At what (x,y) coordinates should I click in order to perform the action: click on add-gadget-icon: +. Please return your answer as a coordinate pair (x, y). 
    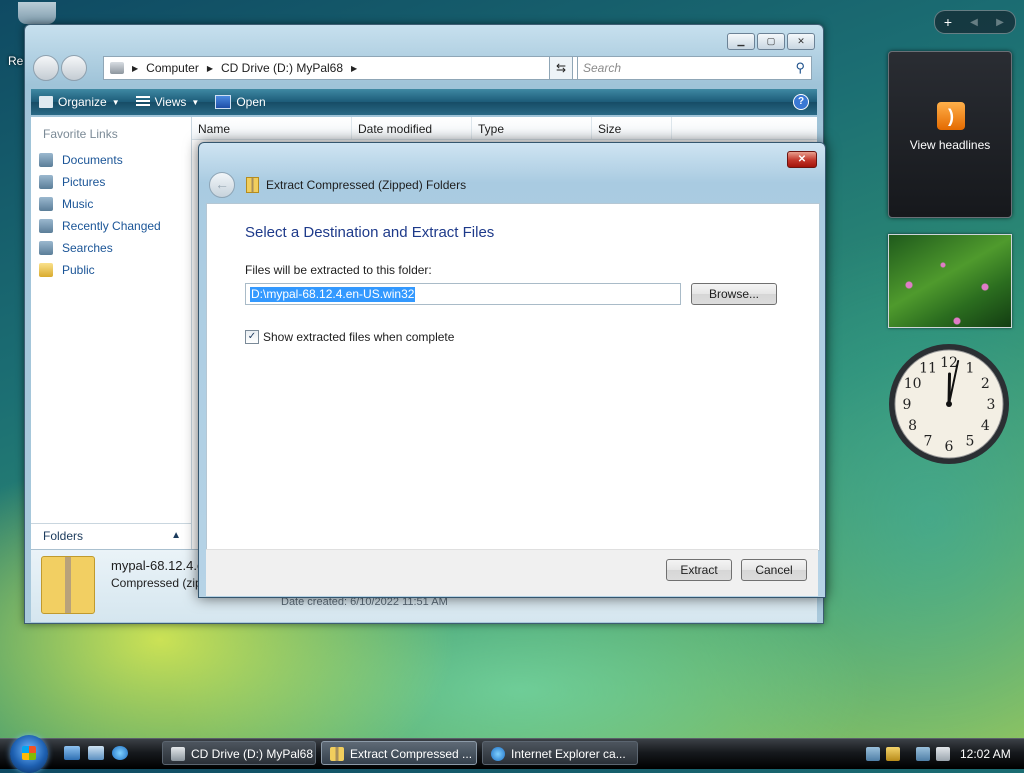
    Looking at the image, I should click on (948, 22).